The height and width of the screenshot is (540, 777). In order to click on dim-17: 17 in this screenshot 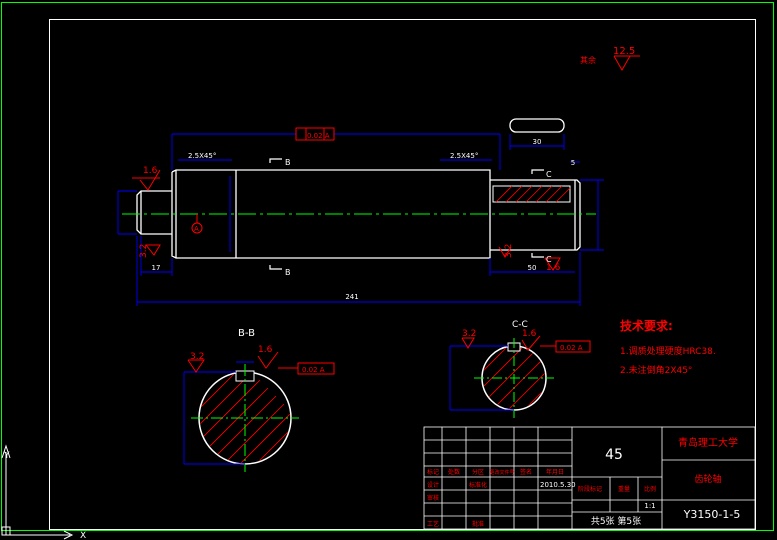, I will do `click(156, 268)`.